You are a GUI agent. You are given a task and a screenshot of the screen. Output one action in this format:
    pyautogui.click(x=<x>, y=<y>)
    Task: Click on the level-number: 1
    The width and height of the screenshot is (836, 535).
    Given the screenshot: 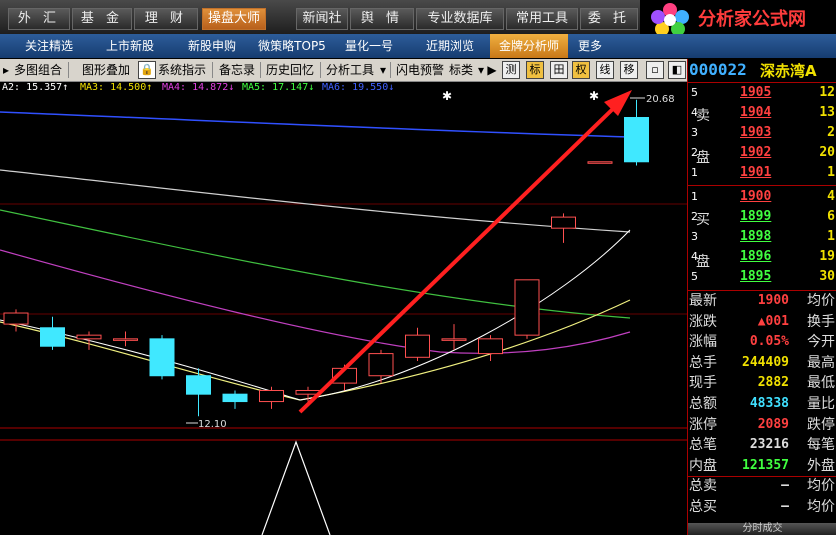 What is the action you would take?
    pyautogui.click(x=694, y=196)
    